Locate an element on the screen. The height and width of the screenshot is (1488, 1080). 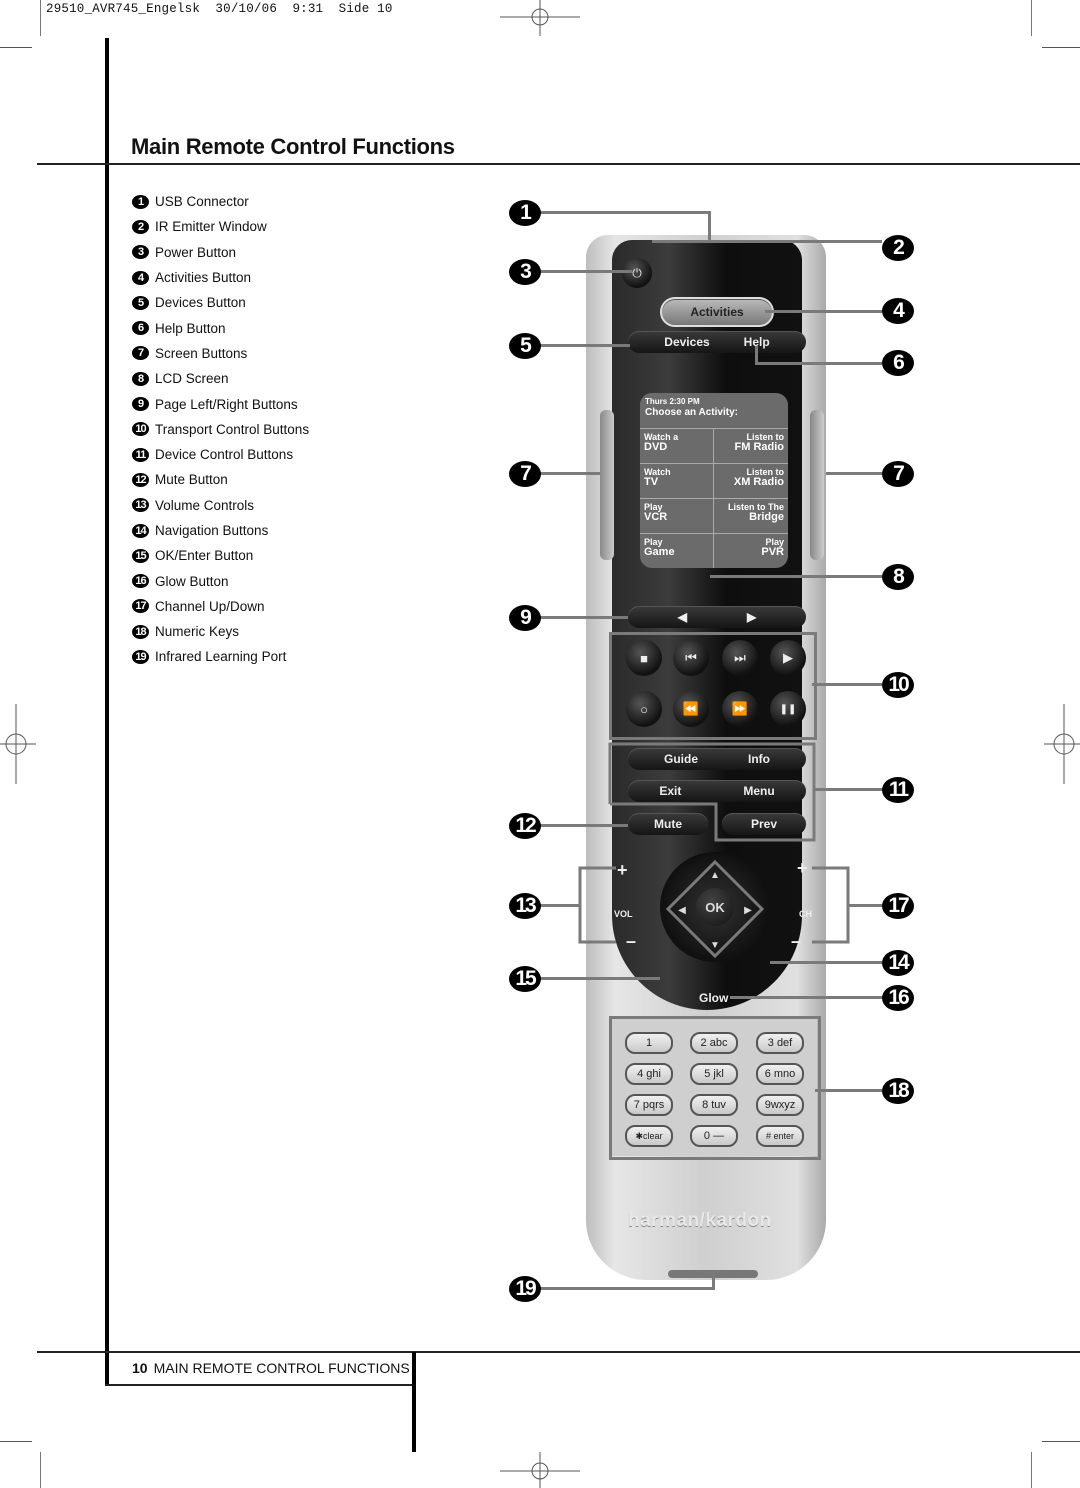
legend-label: OK/Enter Button is located at coordinates (204, 556).